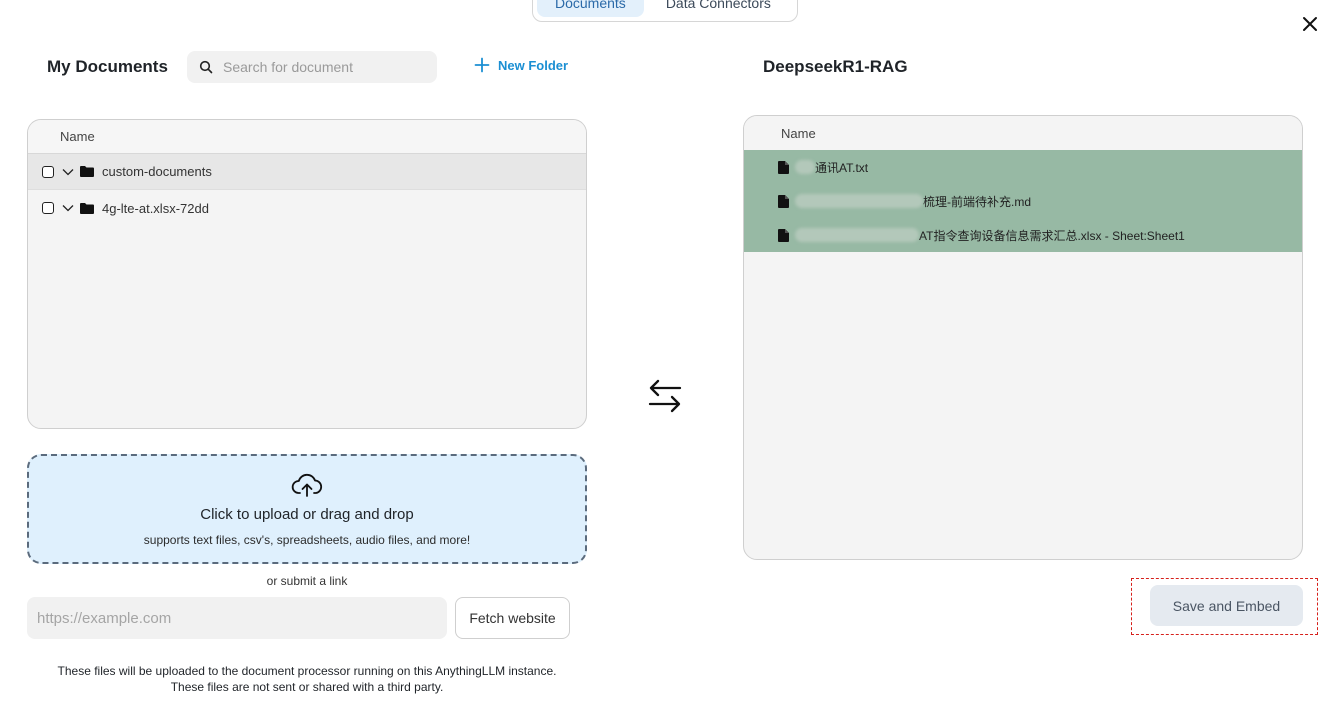 The width and height of the screenshot is (1338, 728). What do you see at coordinates (977, 201) in the screenshot?
I see `file-name: 梳理-前端待补充.md` at bounding box center [977, 201].